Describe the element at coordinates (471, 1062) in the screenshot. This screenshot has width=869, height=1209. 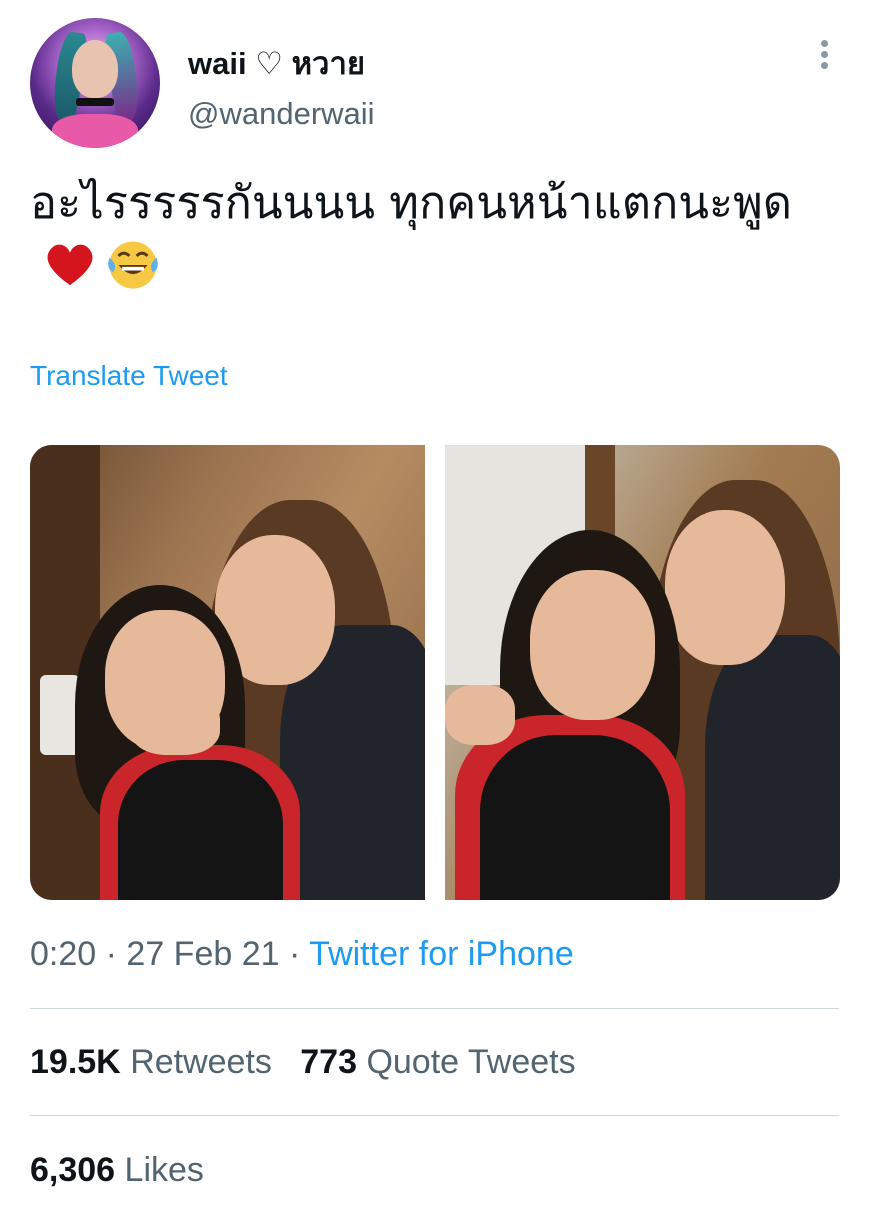
I see `quote-tweets-label: Quote Tweets` at that location.